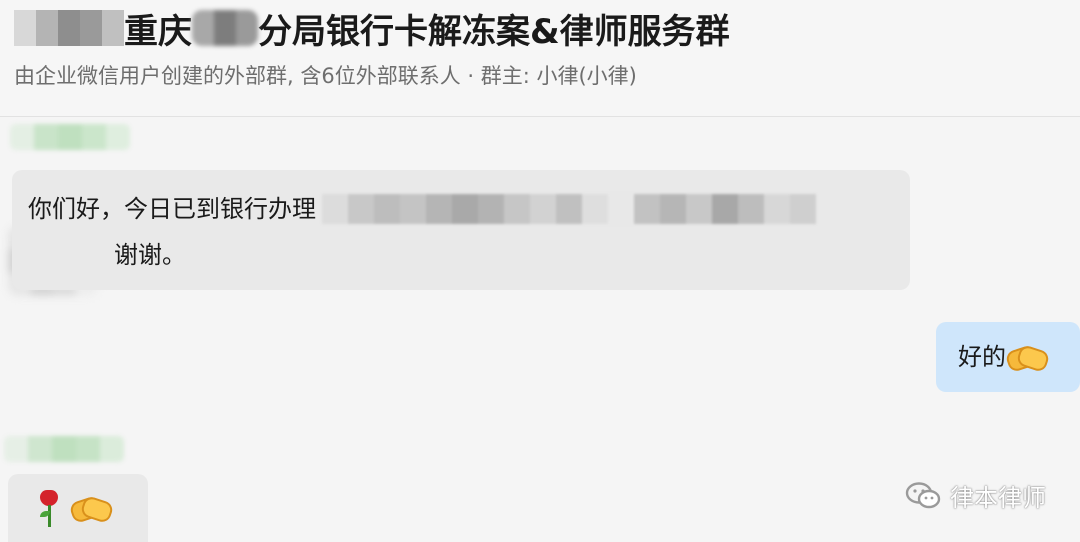 This screenshot has width=1080, height=542. I want to click on message-text-line2: 谢谢。, so click(150, 255).